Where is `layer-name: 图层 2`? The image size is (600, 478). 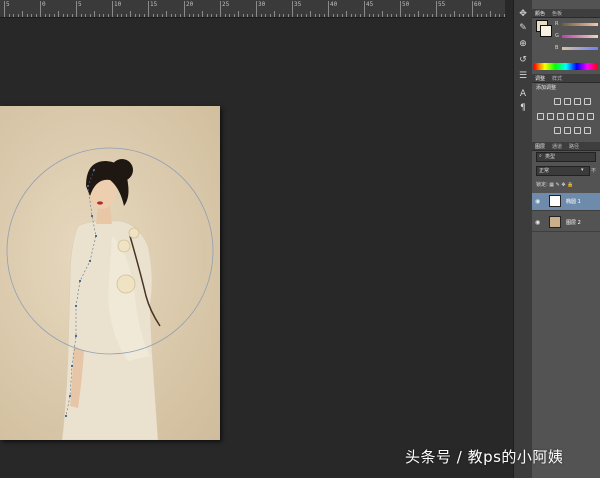
layer-name: 图层 2 is located at coordinates (573, 222).